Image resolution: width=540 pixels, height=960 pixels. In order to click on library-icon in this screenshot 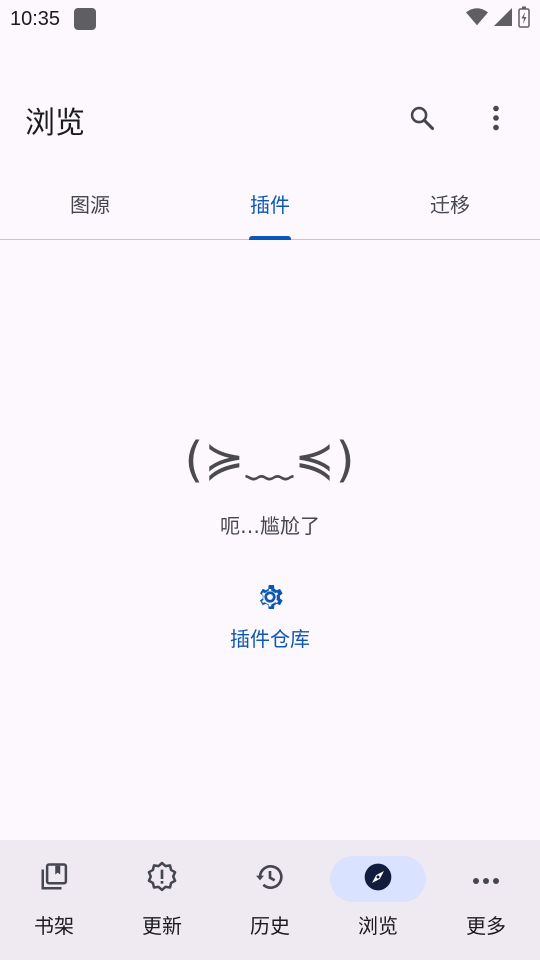, I will do `click(54, 879)`.